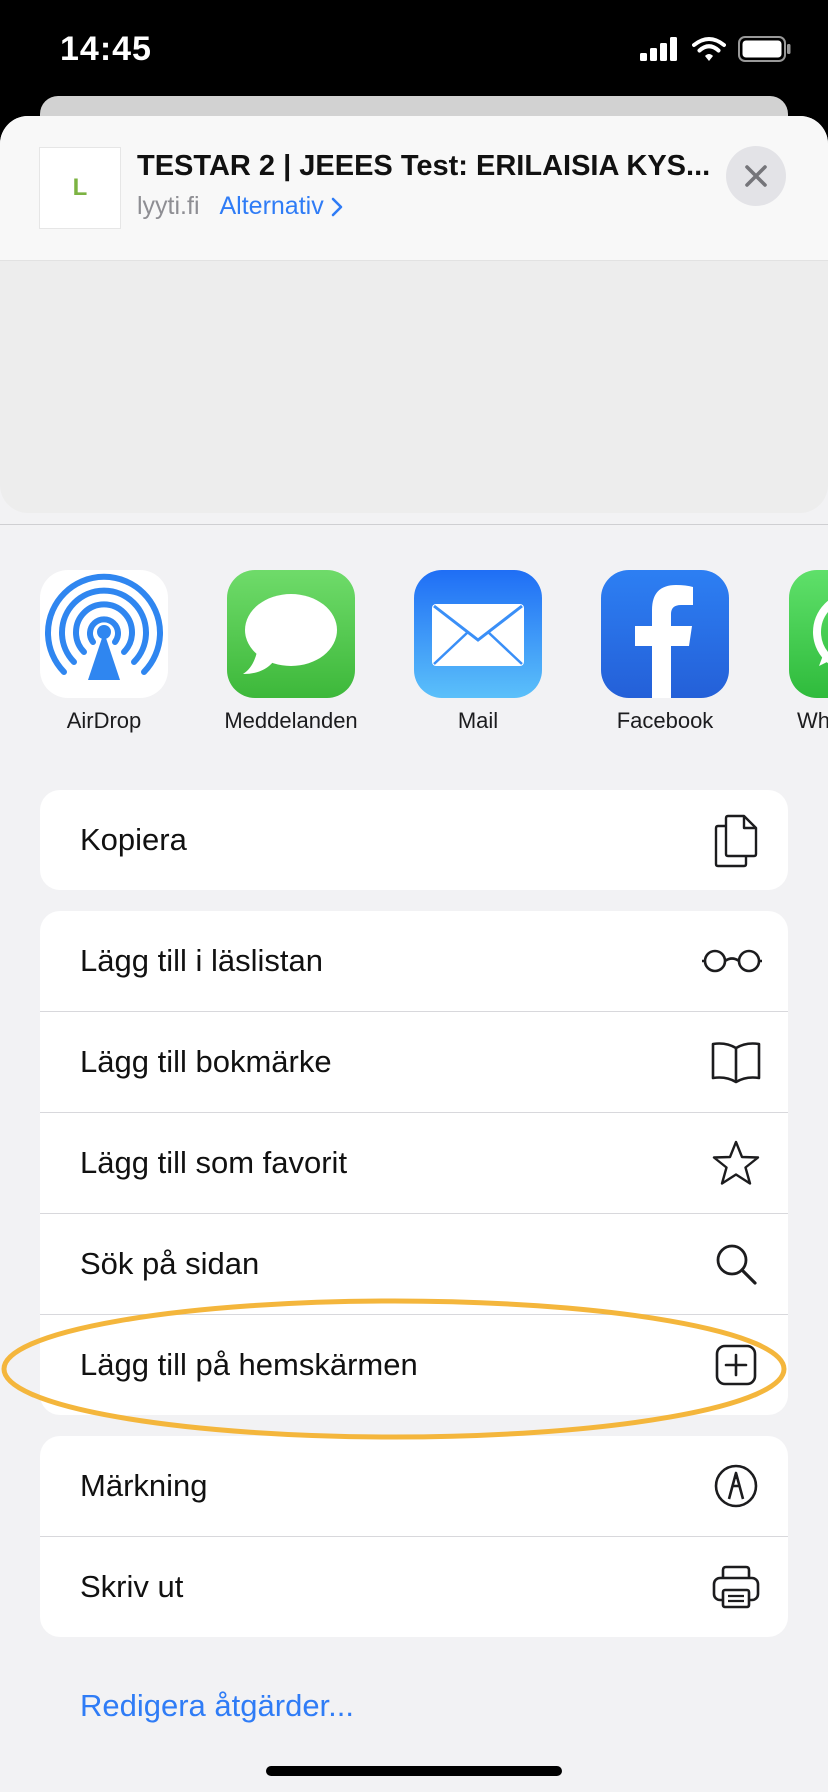 The image size is (828, 1792). I want to click on book-icon, so click(736, 1062).